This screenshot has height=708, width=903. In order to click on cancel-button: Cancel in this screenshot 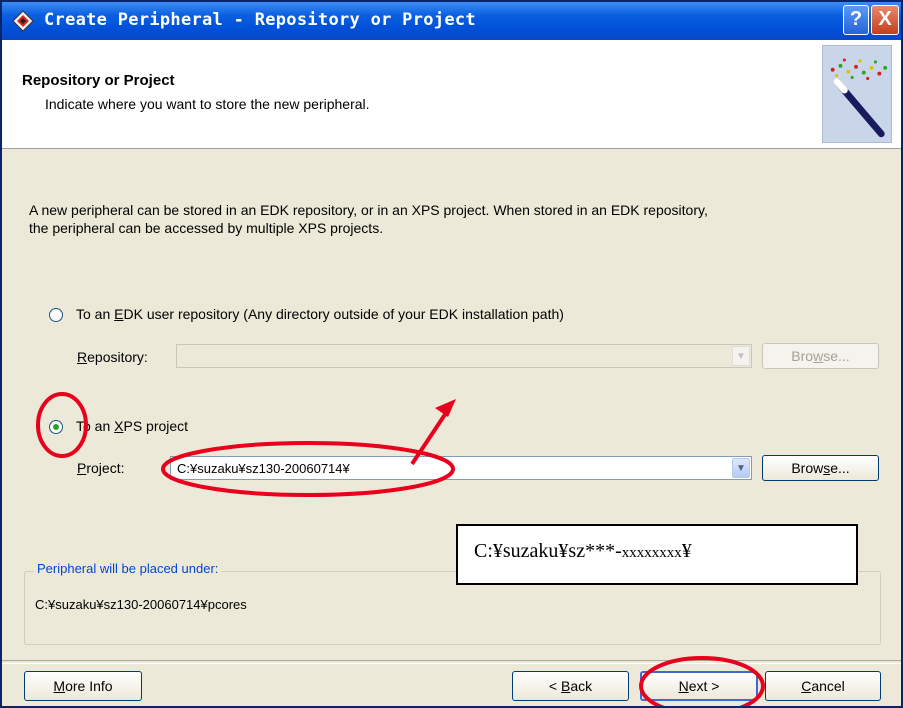, I will do `click(823, 686)`.